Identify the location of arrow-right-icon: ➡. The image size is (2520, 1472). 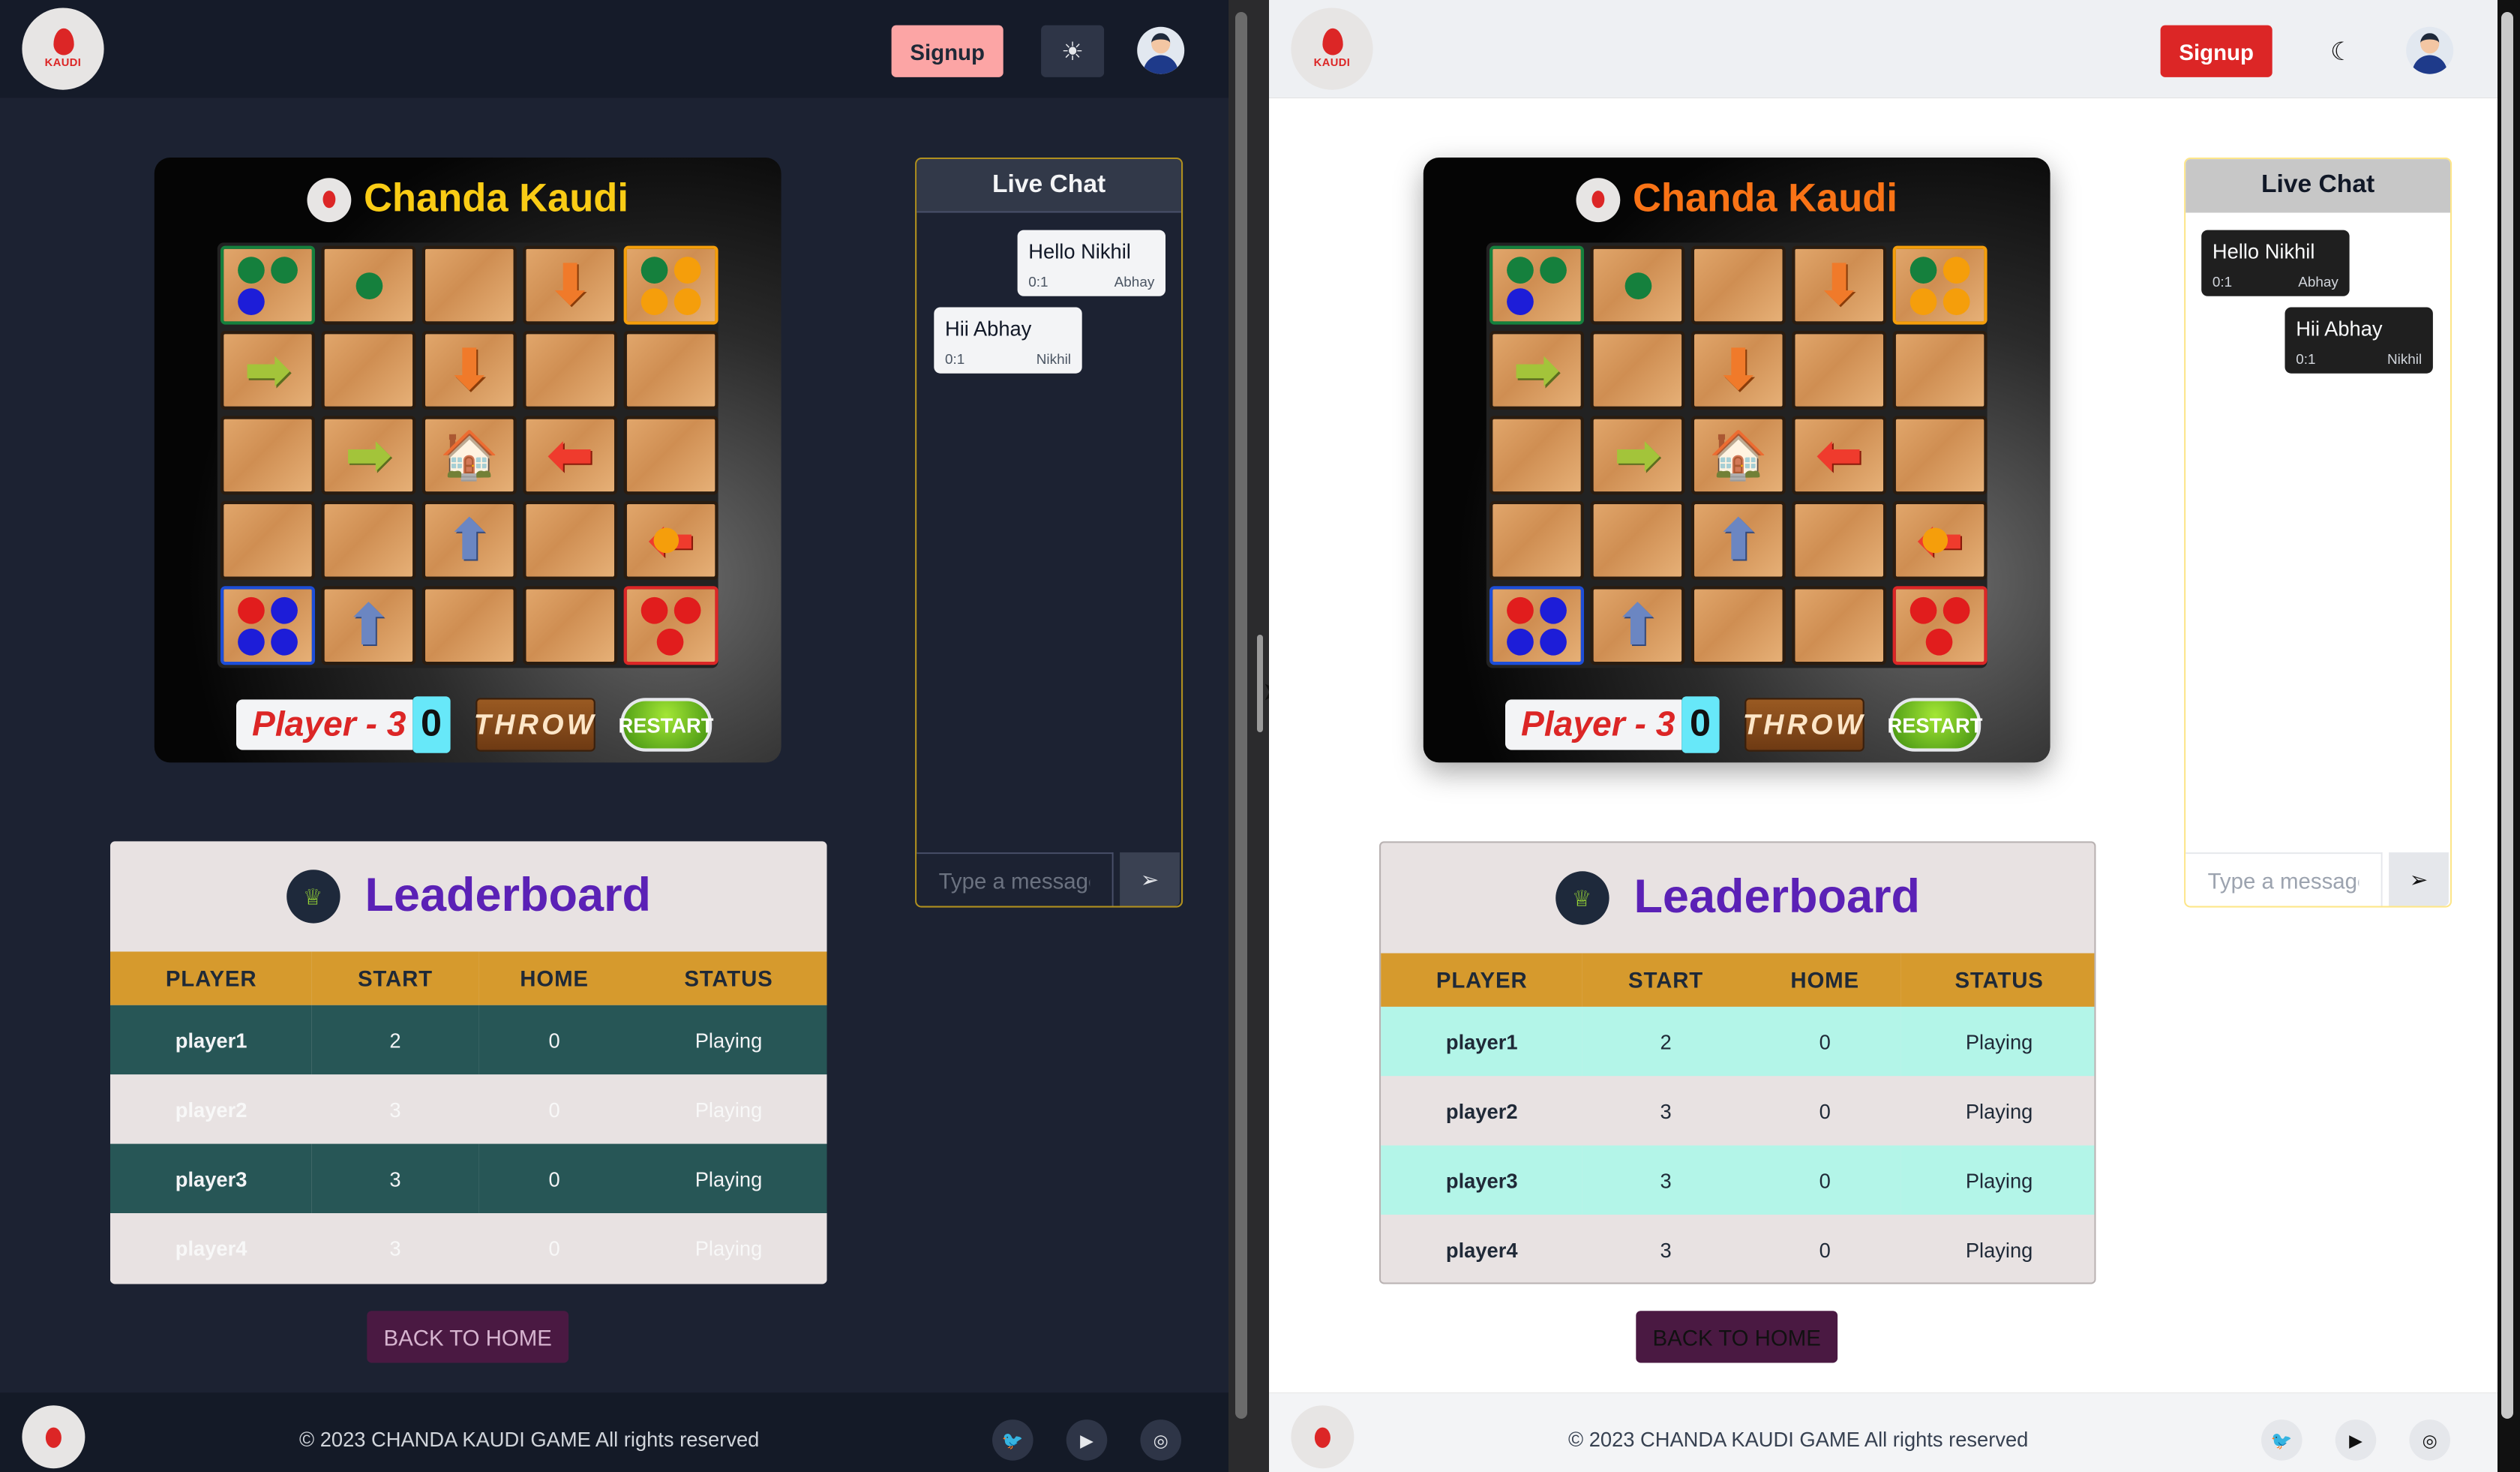
(1537, 369).